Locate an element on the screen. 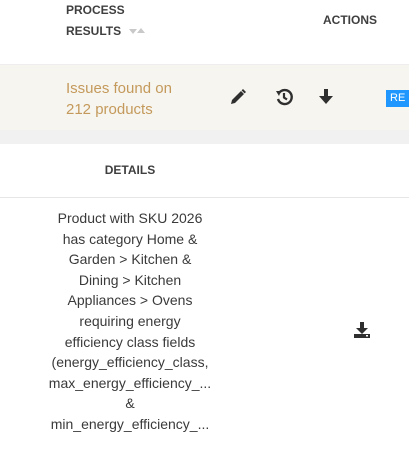 This screenshot has width=409, height=458. sort-arrows-icon is located at coordinates (137, 31).